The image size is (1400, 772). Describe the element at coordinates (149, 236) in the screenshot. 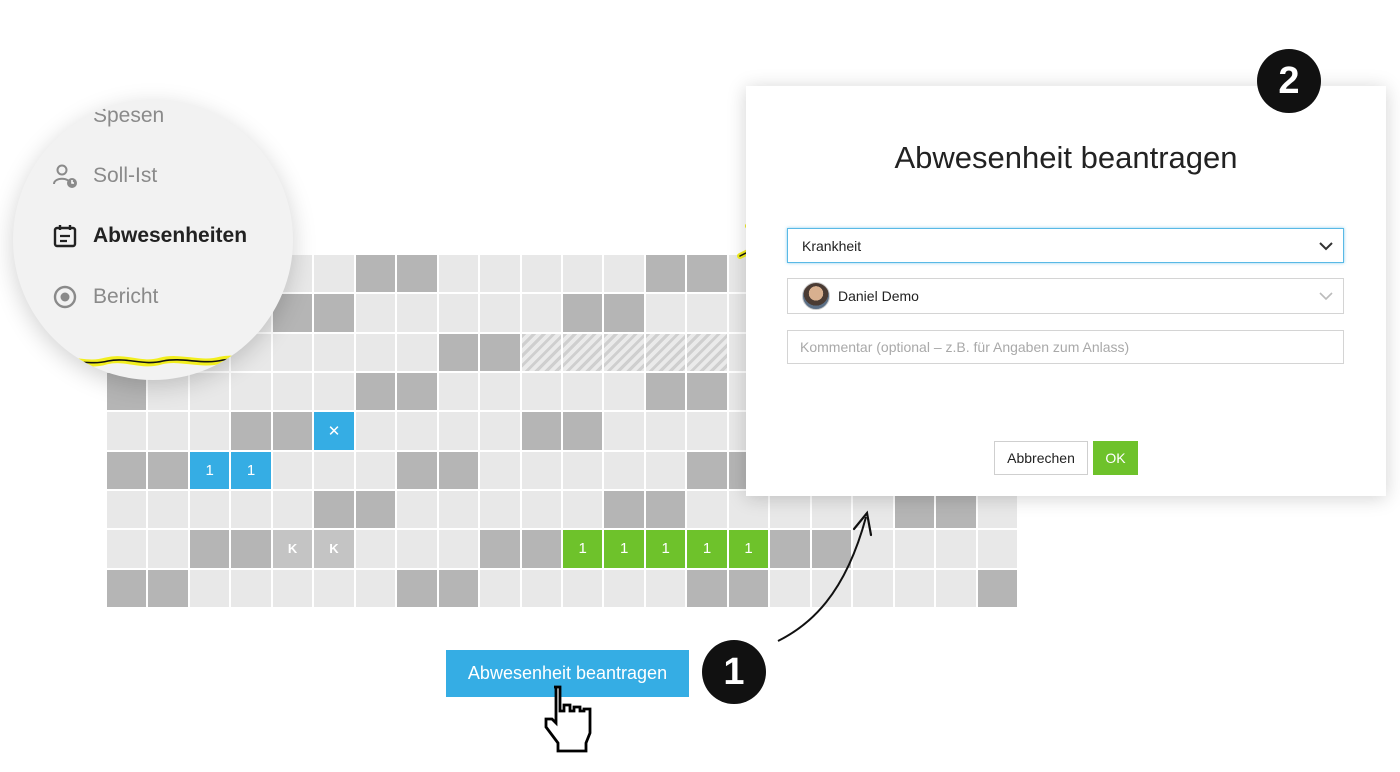

I see `sidebar-item-abwesenheiten: Abwesenheiten` at that location.